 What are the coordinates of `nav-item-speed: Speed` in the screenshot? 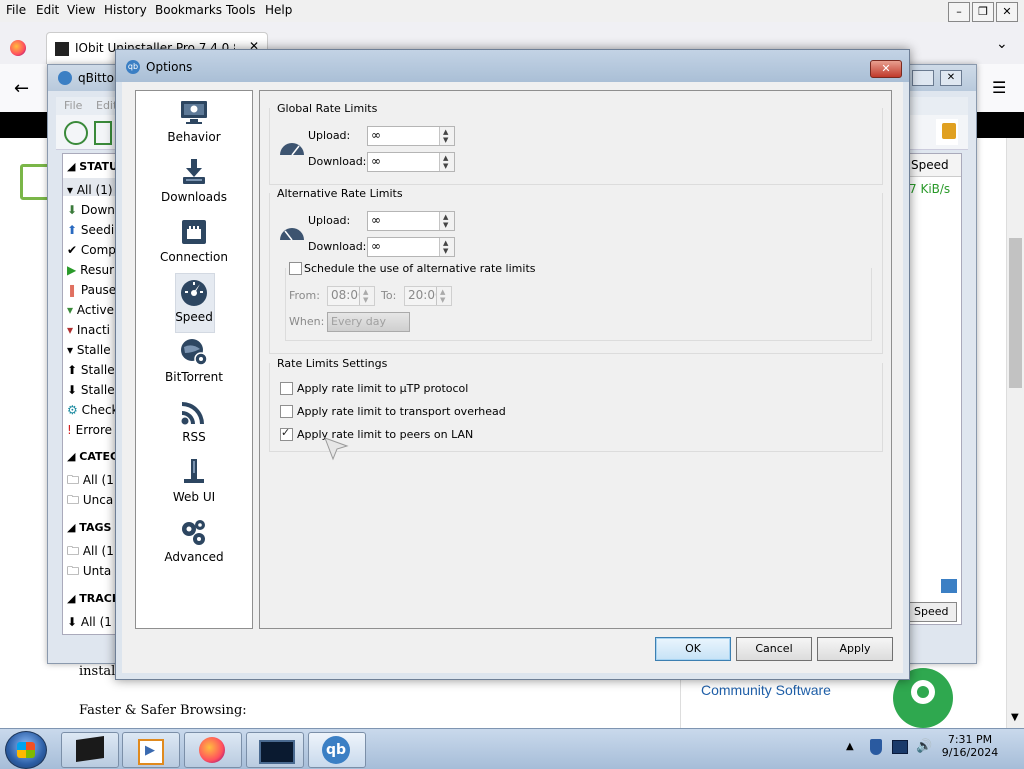 It's located at (194, 302).